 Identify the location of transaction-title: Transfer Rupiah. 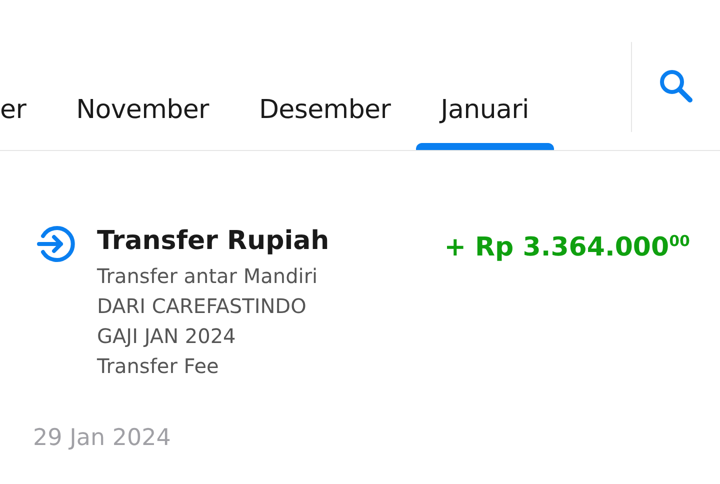
(213, 241).